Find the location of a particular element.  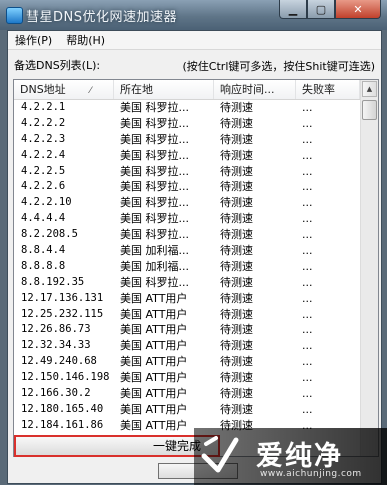

dns-list-label: 备选DNS列表(L): is located at coordinates (57, 65).